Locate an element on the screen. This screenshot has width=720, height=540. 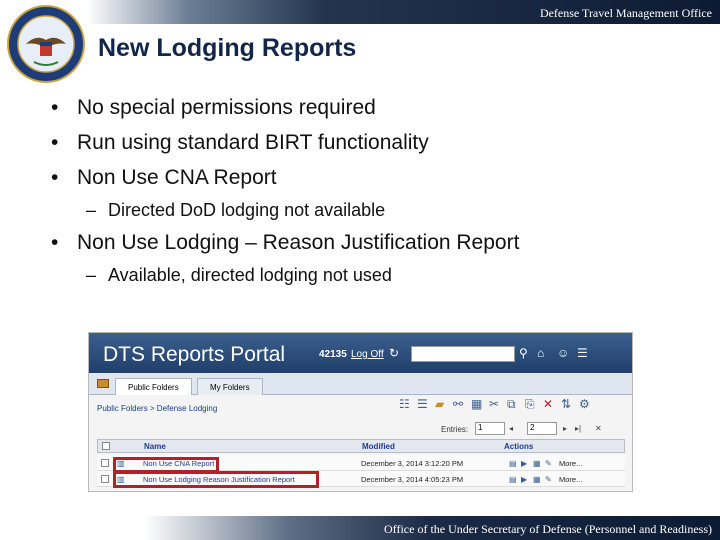
dod-seal-icon is located at coordinates (46, 44).